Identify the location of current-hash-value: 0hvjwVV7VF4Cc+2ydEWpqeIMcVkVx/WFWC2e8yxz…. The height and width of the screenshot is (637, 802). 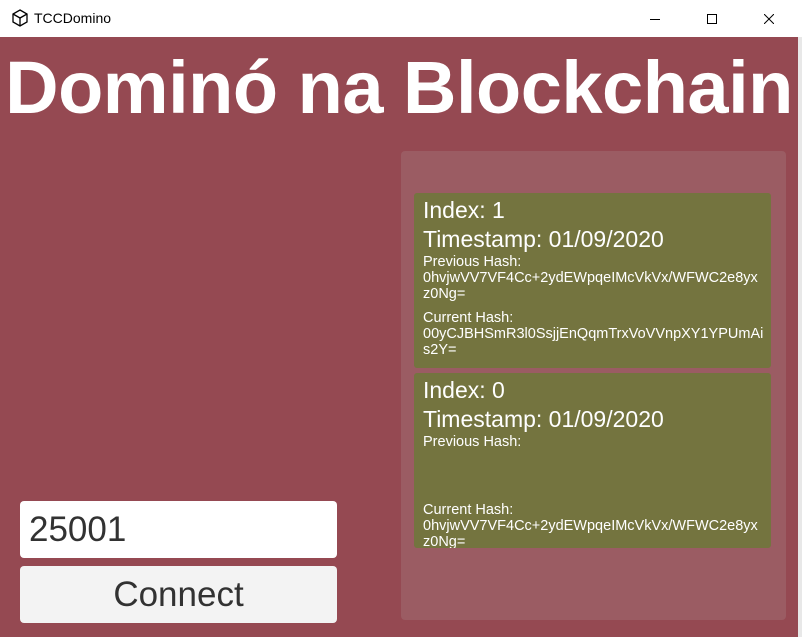
(590, 533).